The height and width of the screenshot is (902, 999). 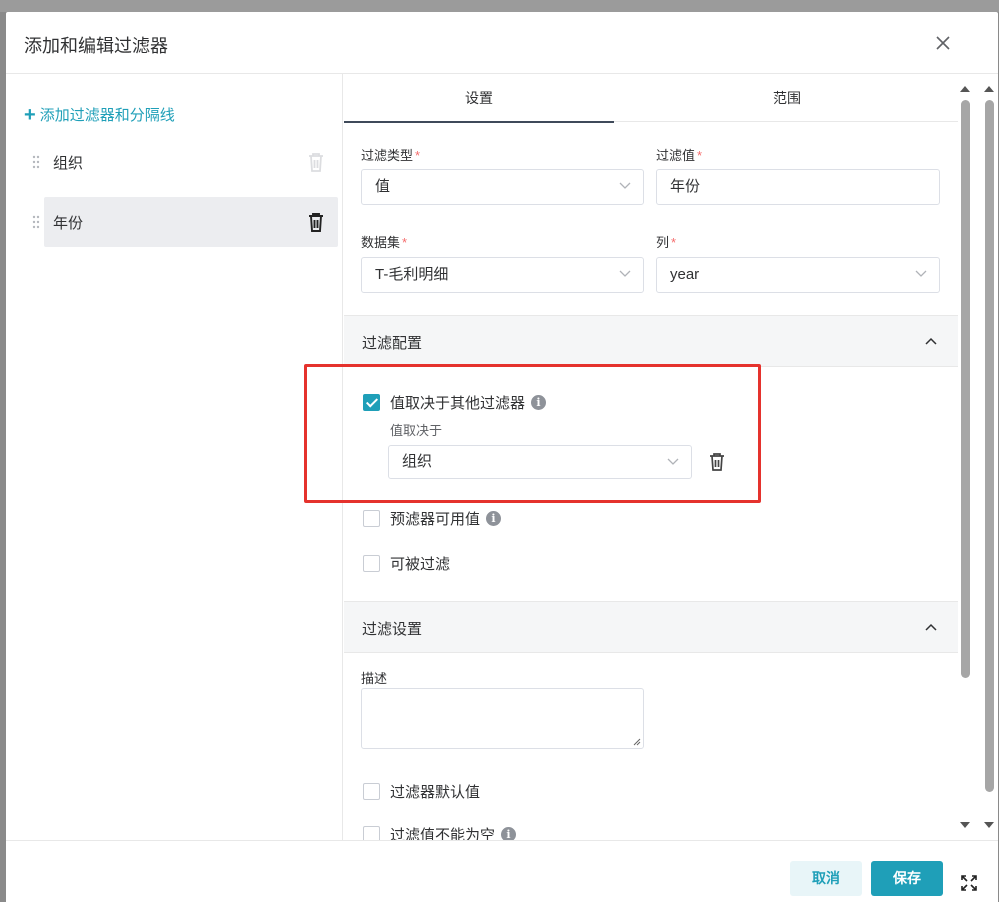 What do you see at coordinates (666, 242) in the screenshot?
I see `column-label: 列 *` at bounding box center [666, 242].